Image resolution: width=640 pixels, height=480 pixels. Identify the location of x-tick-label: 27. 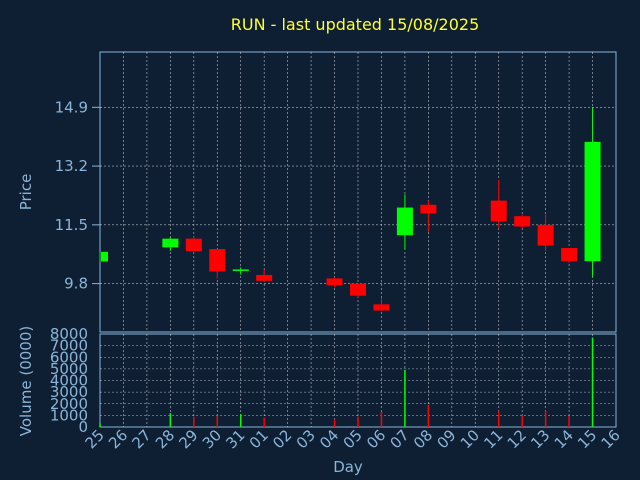
(142, 439).